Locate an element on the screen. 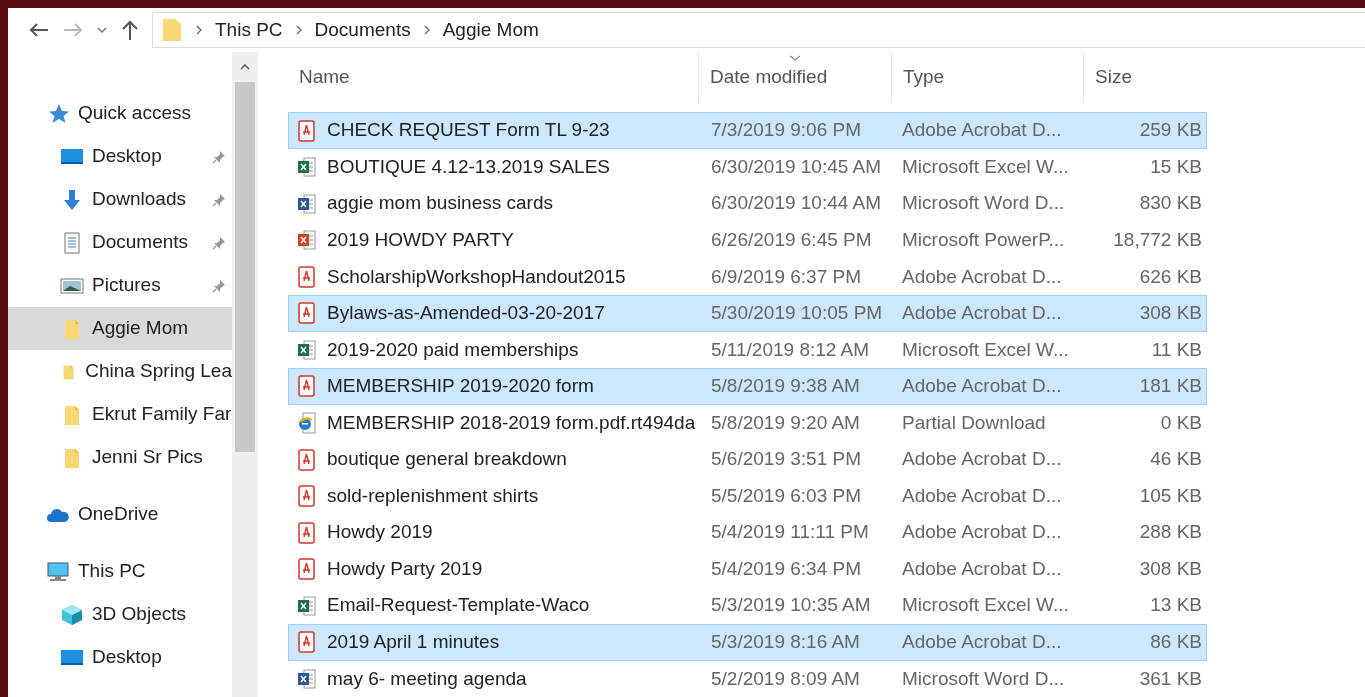 This screenshot has width=1365, height=697. file-name: Bylaws-as-Amended-03-20-2017 is located at coordinates (466, 313).